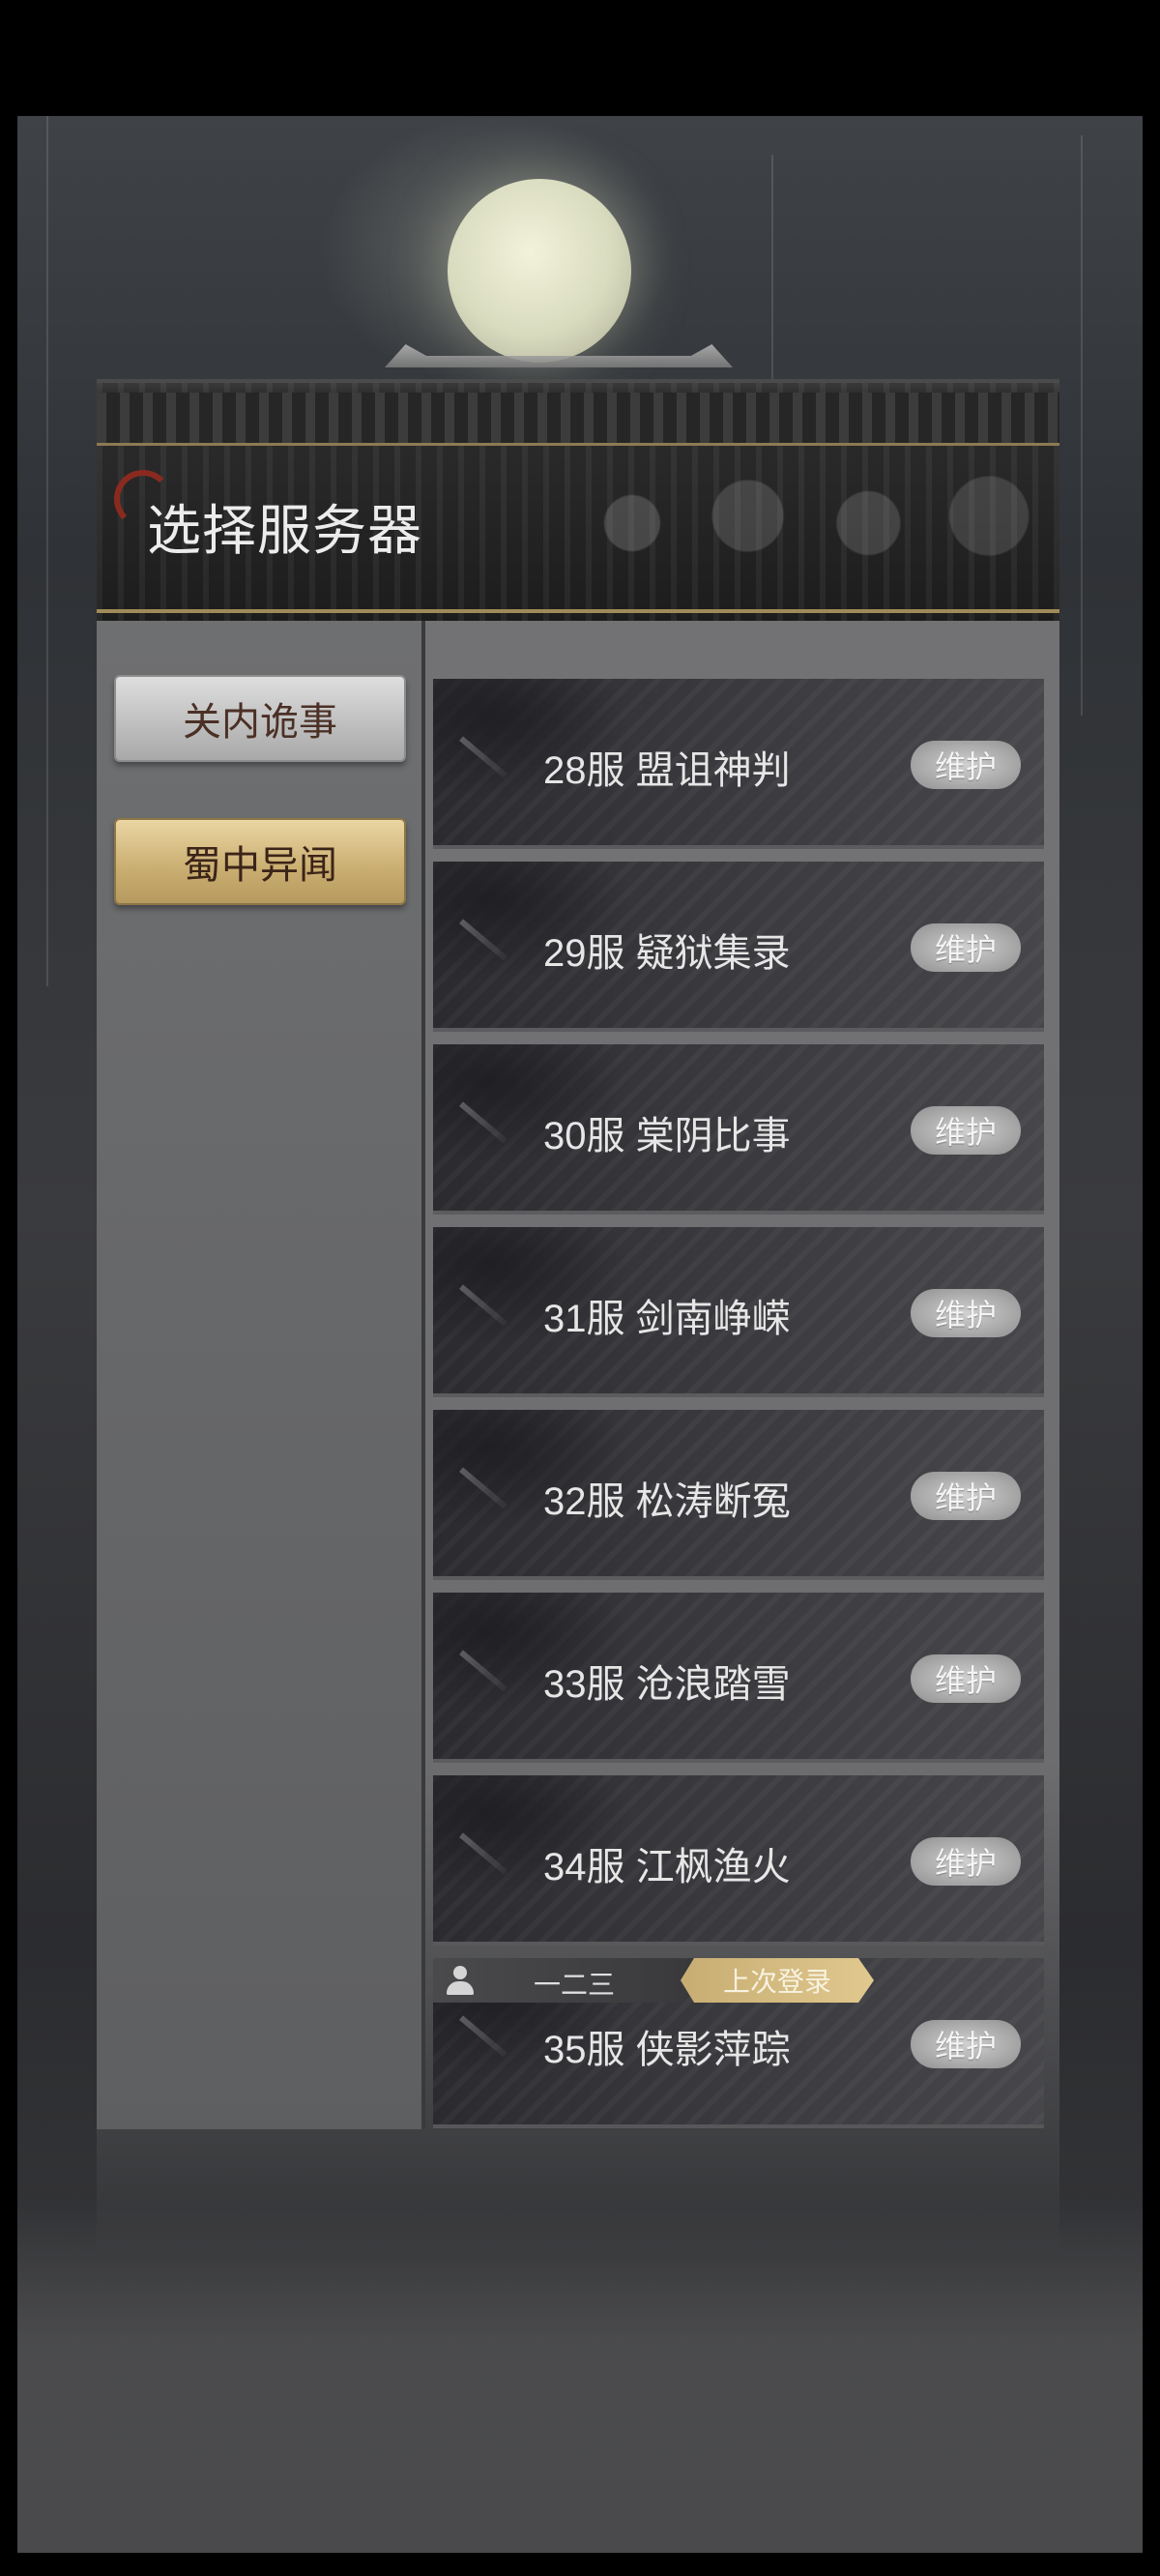 The width and height of the screenshot is (1160, 2576). What do you see at coordinates (667, 770) in the screenshot?
I see `server-name: 28服 盟诅神判` at bounding box center [667, 770].